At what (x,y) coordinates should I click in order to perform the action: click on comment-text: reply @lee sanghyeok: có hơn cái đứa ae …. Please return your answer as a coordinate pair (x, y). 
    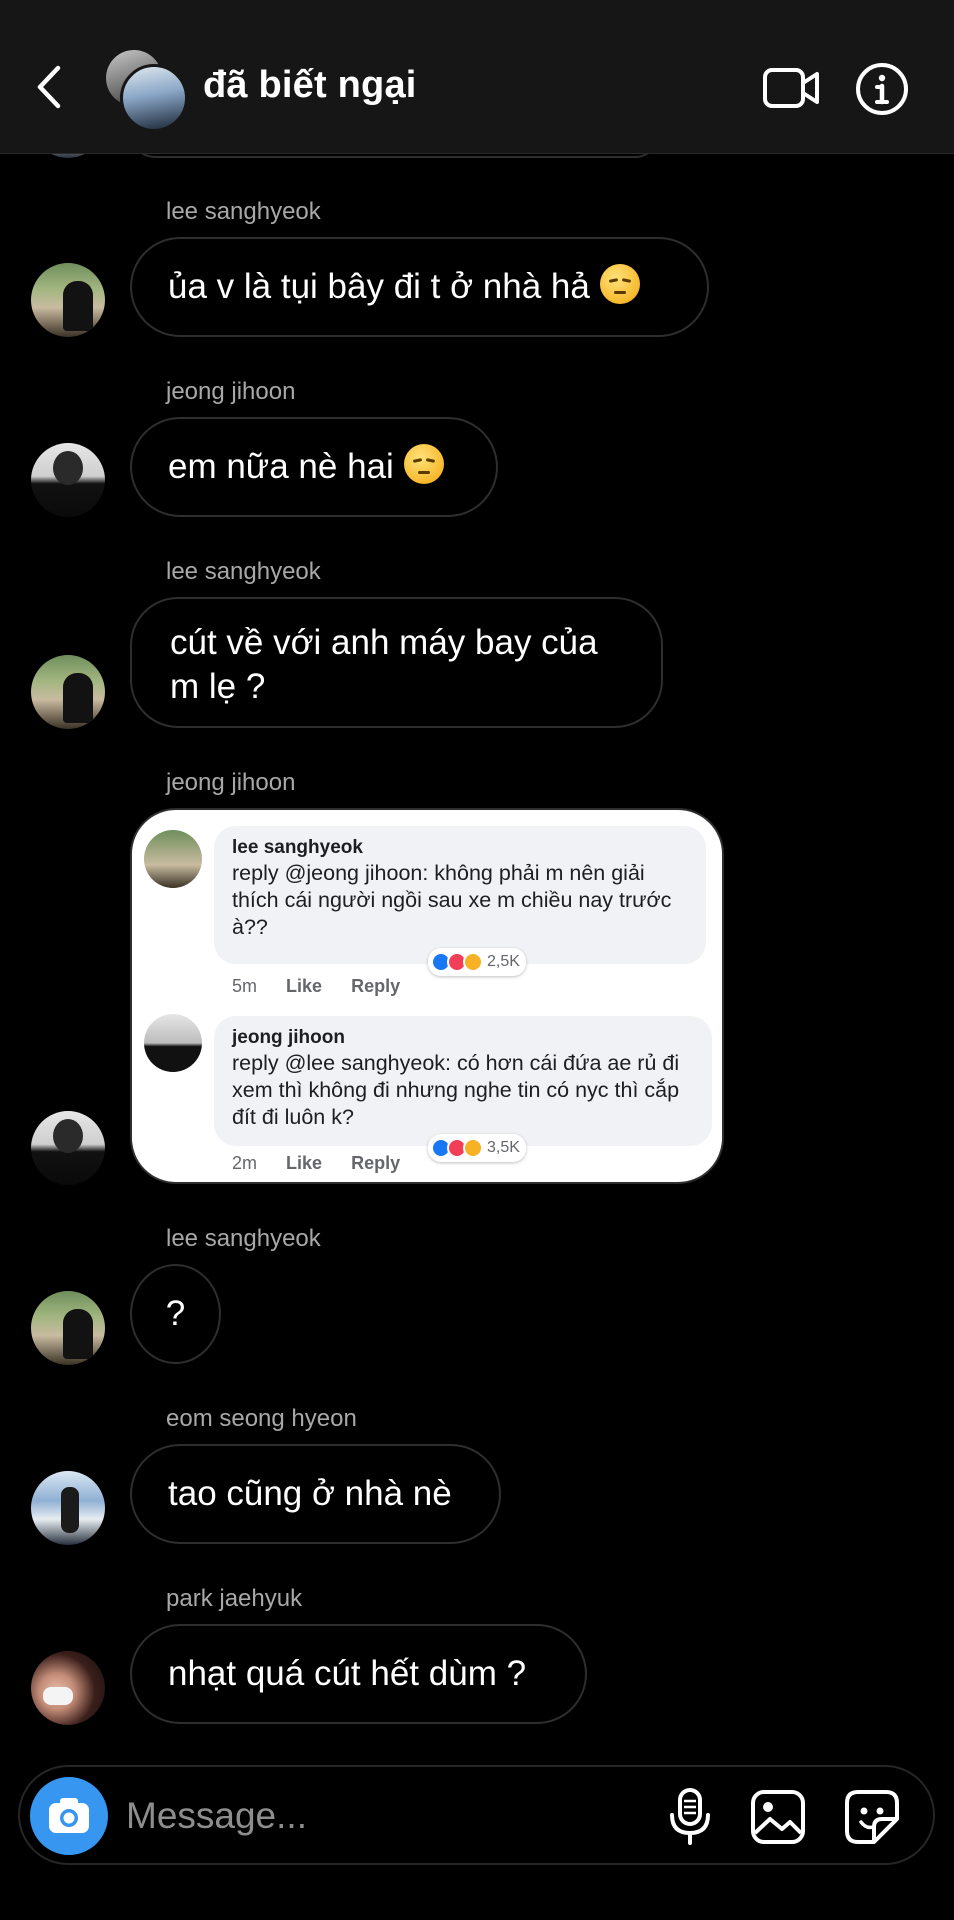
    Looking at the image, I should click on (456, 1090).